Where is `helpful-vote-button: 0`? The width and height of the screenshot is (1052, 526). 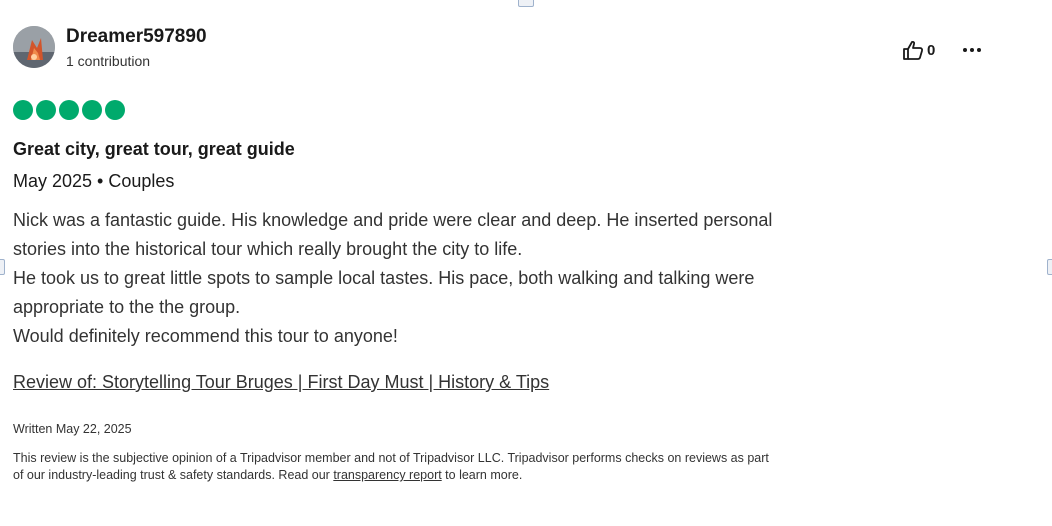
helpful-vote-button: 0 is located at coordinates (918, 50).